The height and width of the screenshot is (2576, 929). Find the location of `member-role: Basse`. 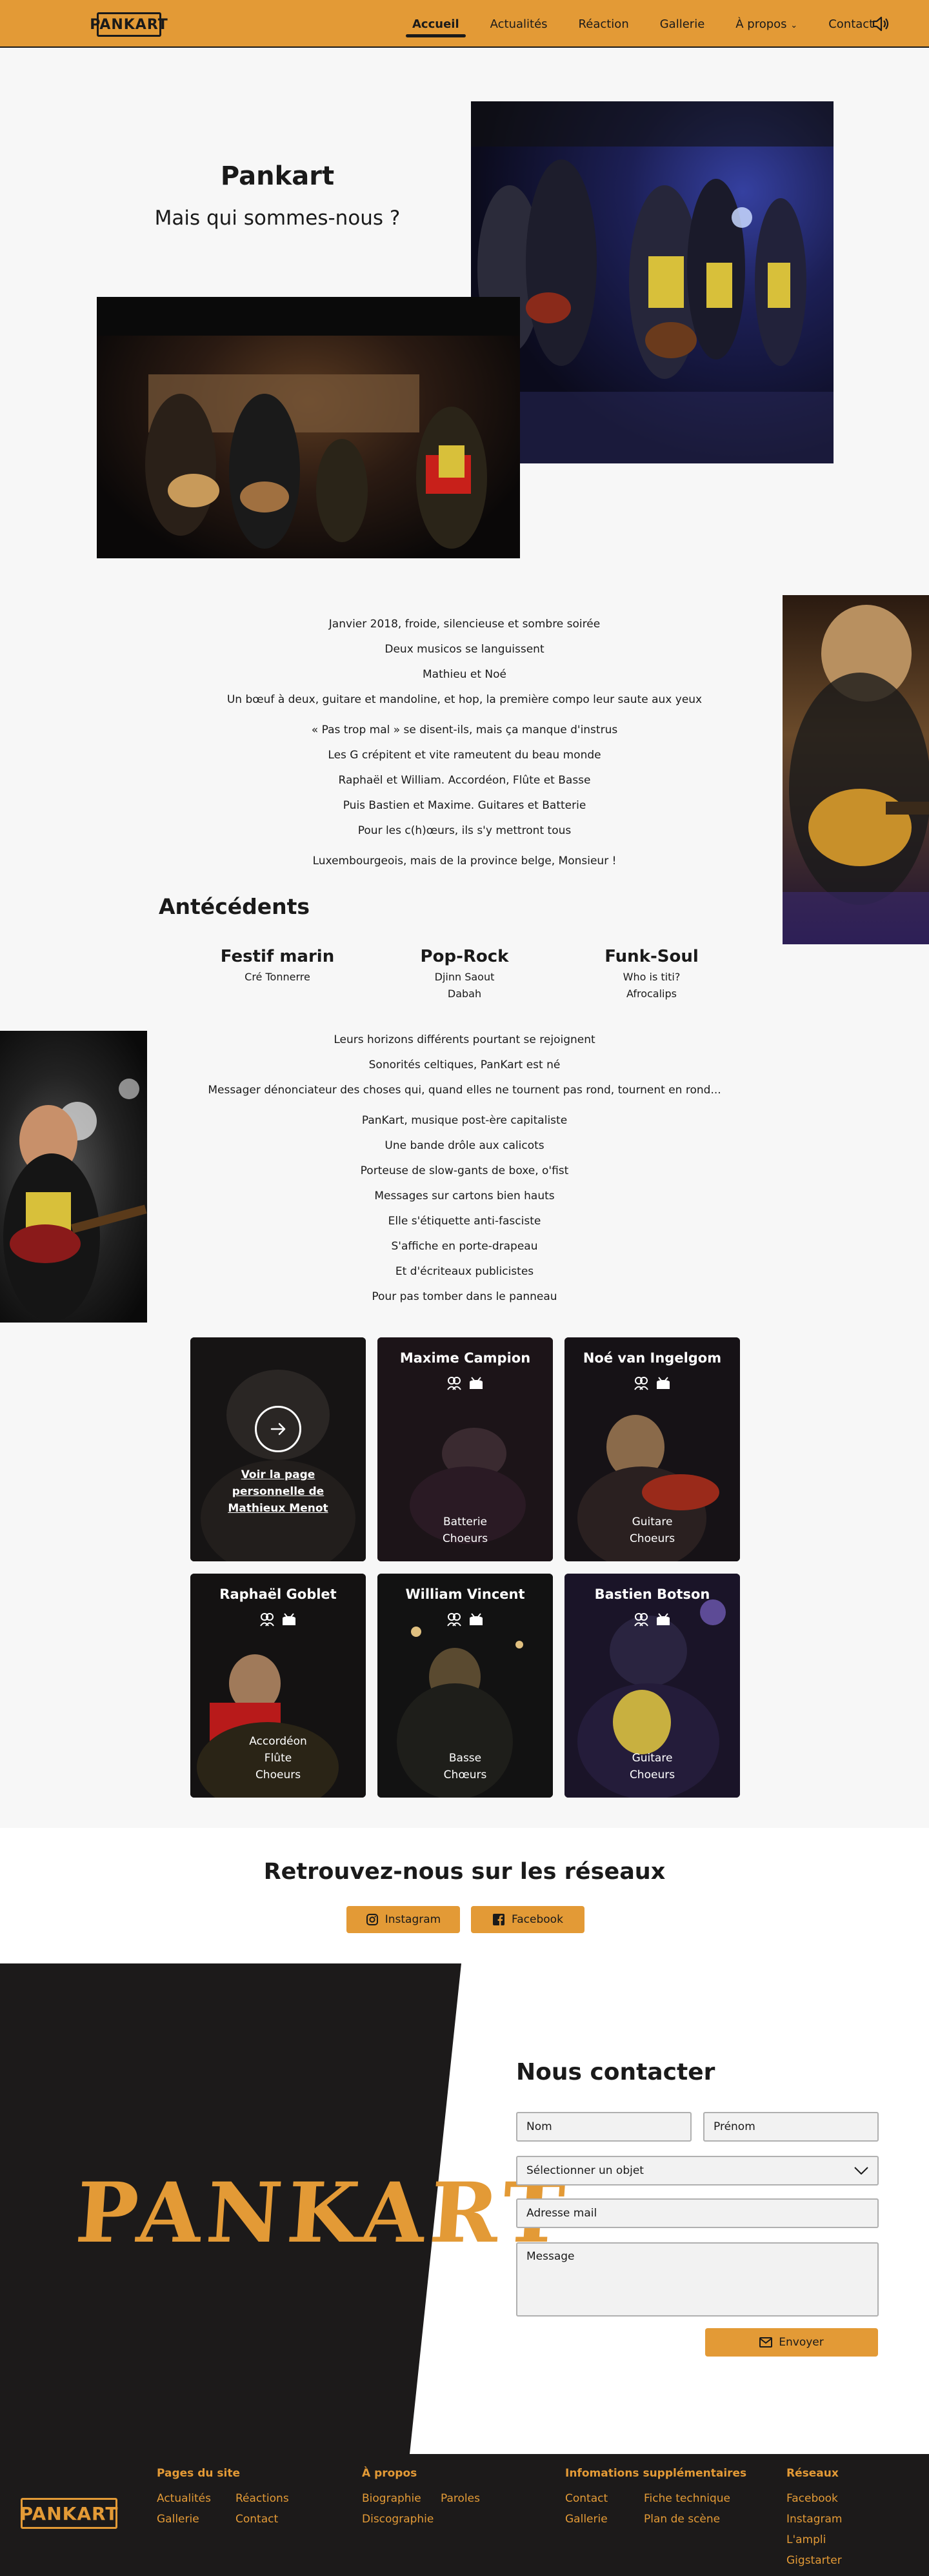

member-role: Basse is located at coordinates (465, 1758).